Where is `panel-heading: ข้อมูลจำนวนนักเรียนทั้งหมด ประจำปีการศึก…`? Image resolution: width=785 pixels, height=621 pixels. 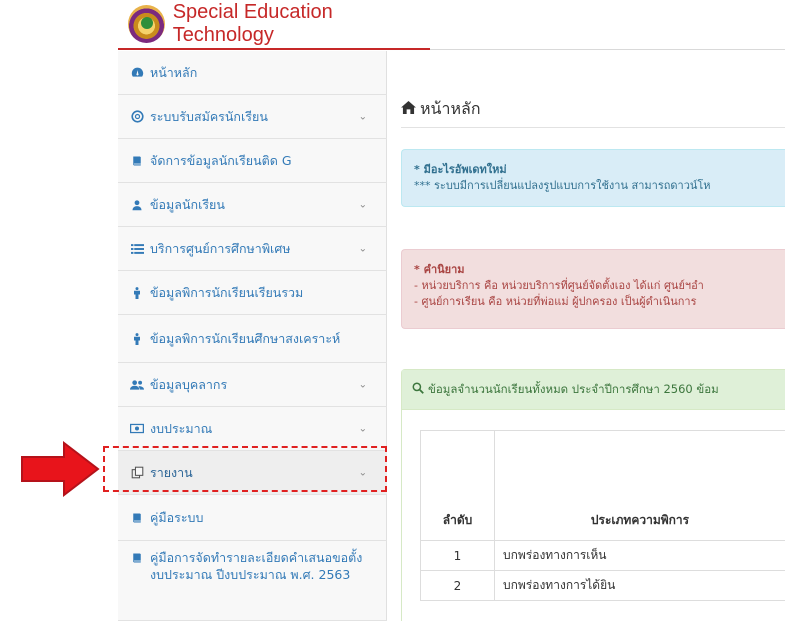 panel-heading: ข้อมูลจำนวนนักเรียนทั้งหมด ประจำปีการศึก… is located at coordinates (593, 390).